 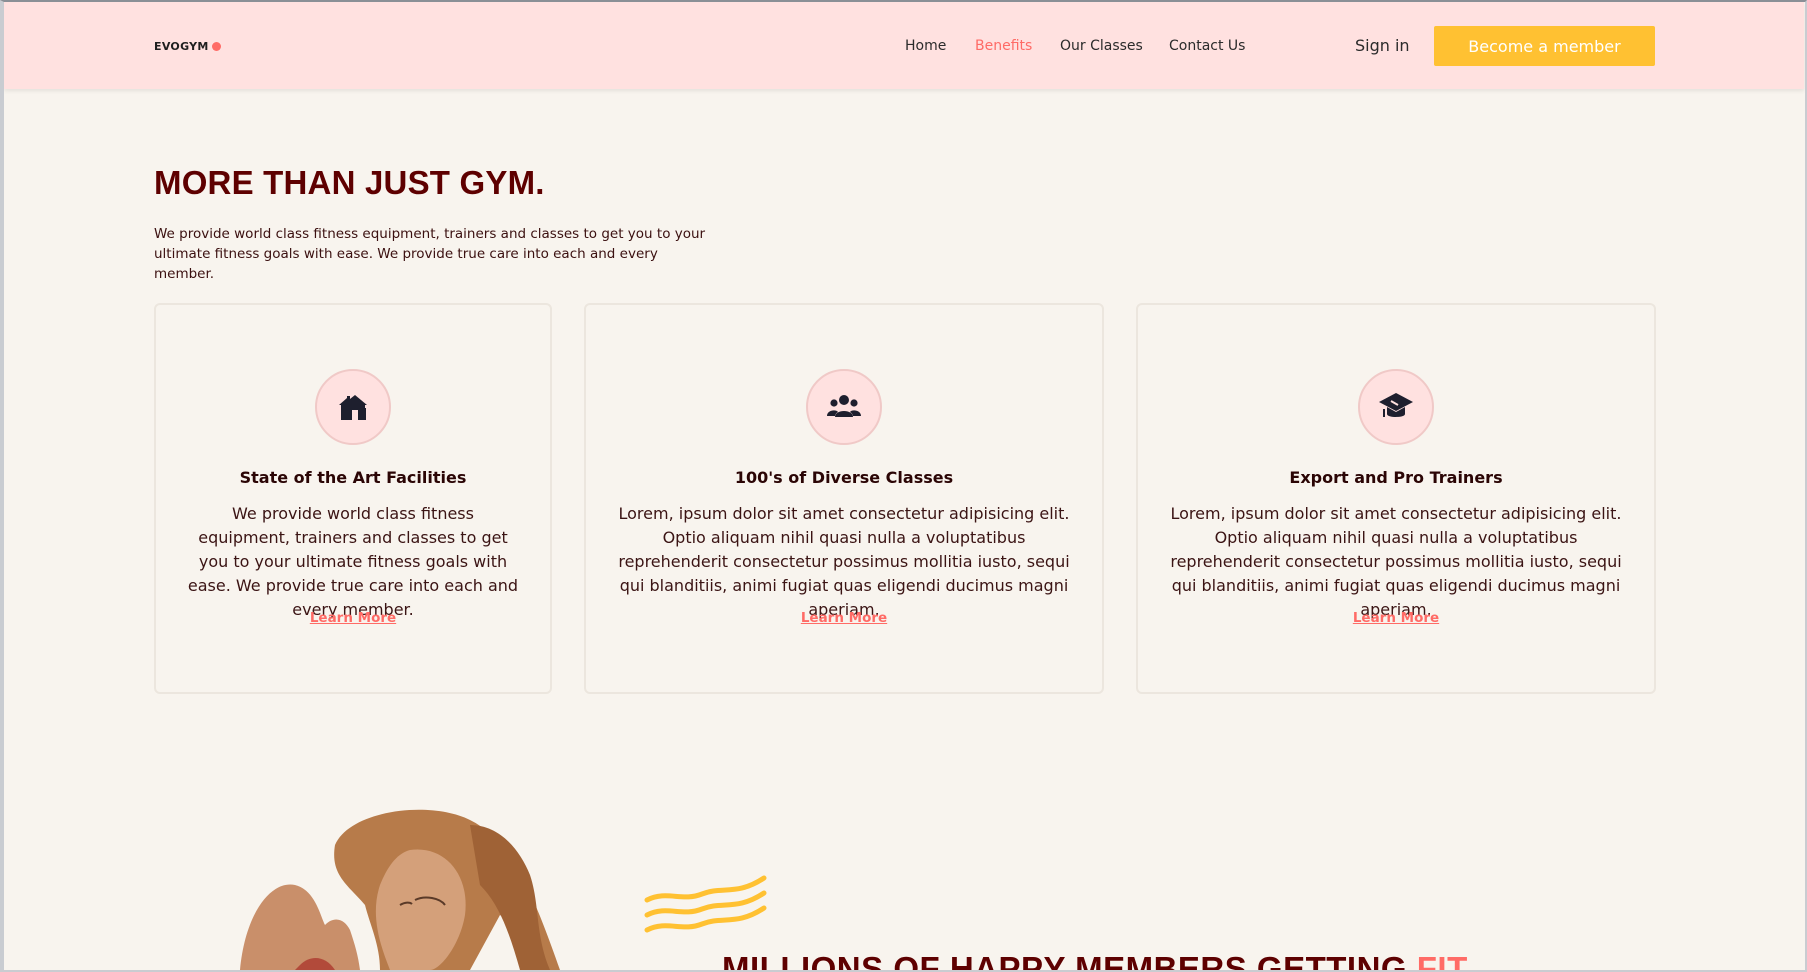 I want to click on card-title: Export and Pro Trainers, so click(x=1396, y=477).